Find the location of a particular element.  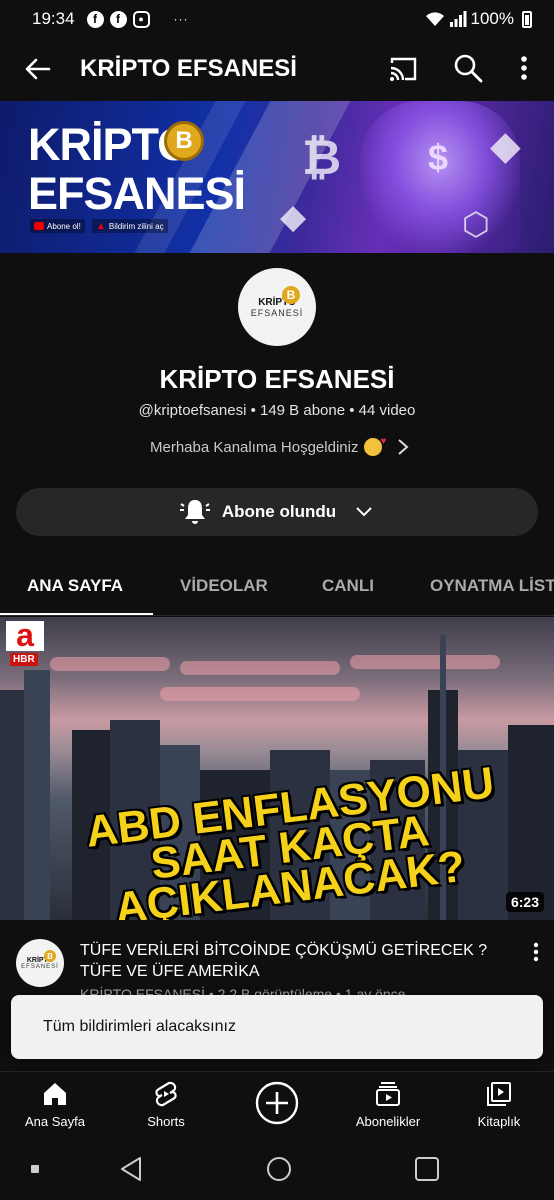

active-tab-indicator is located at coordinates (76, 614).